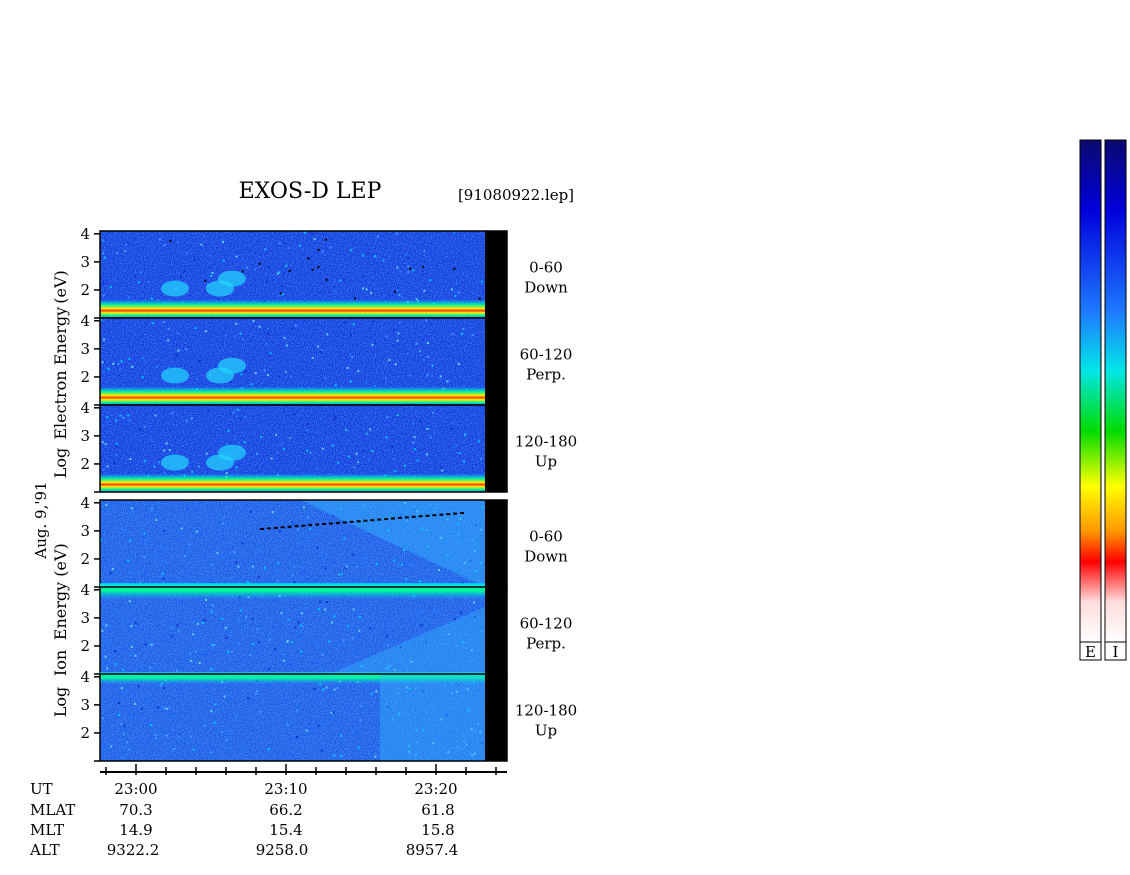  I want to click on alt-value: 8957.4, so click(432, 850).